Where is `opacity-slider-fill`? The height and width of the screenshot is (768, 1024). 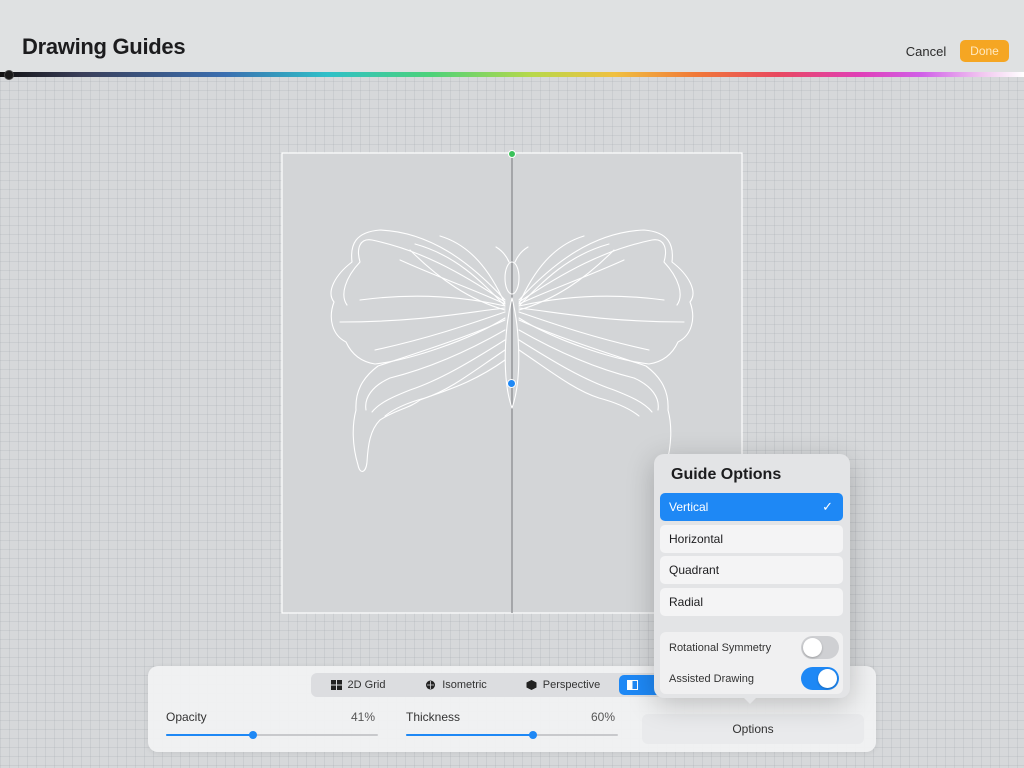 opacity-slider-fill is located at coordinates (209, 735).